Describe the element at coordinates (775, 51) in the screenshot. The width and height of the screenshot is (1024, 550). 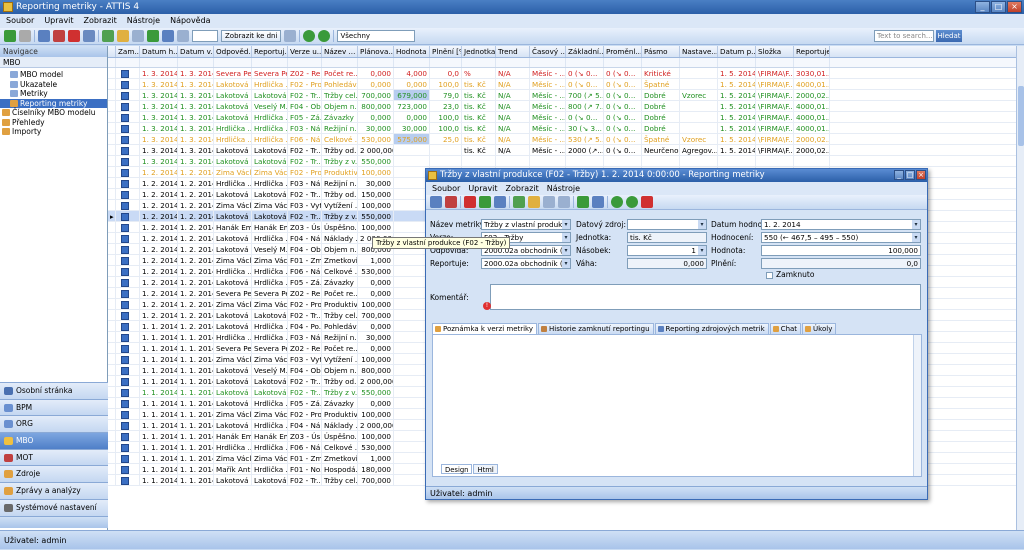
I see `column-header: Složka` at that location.